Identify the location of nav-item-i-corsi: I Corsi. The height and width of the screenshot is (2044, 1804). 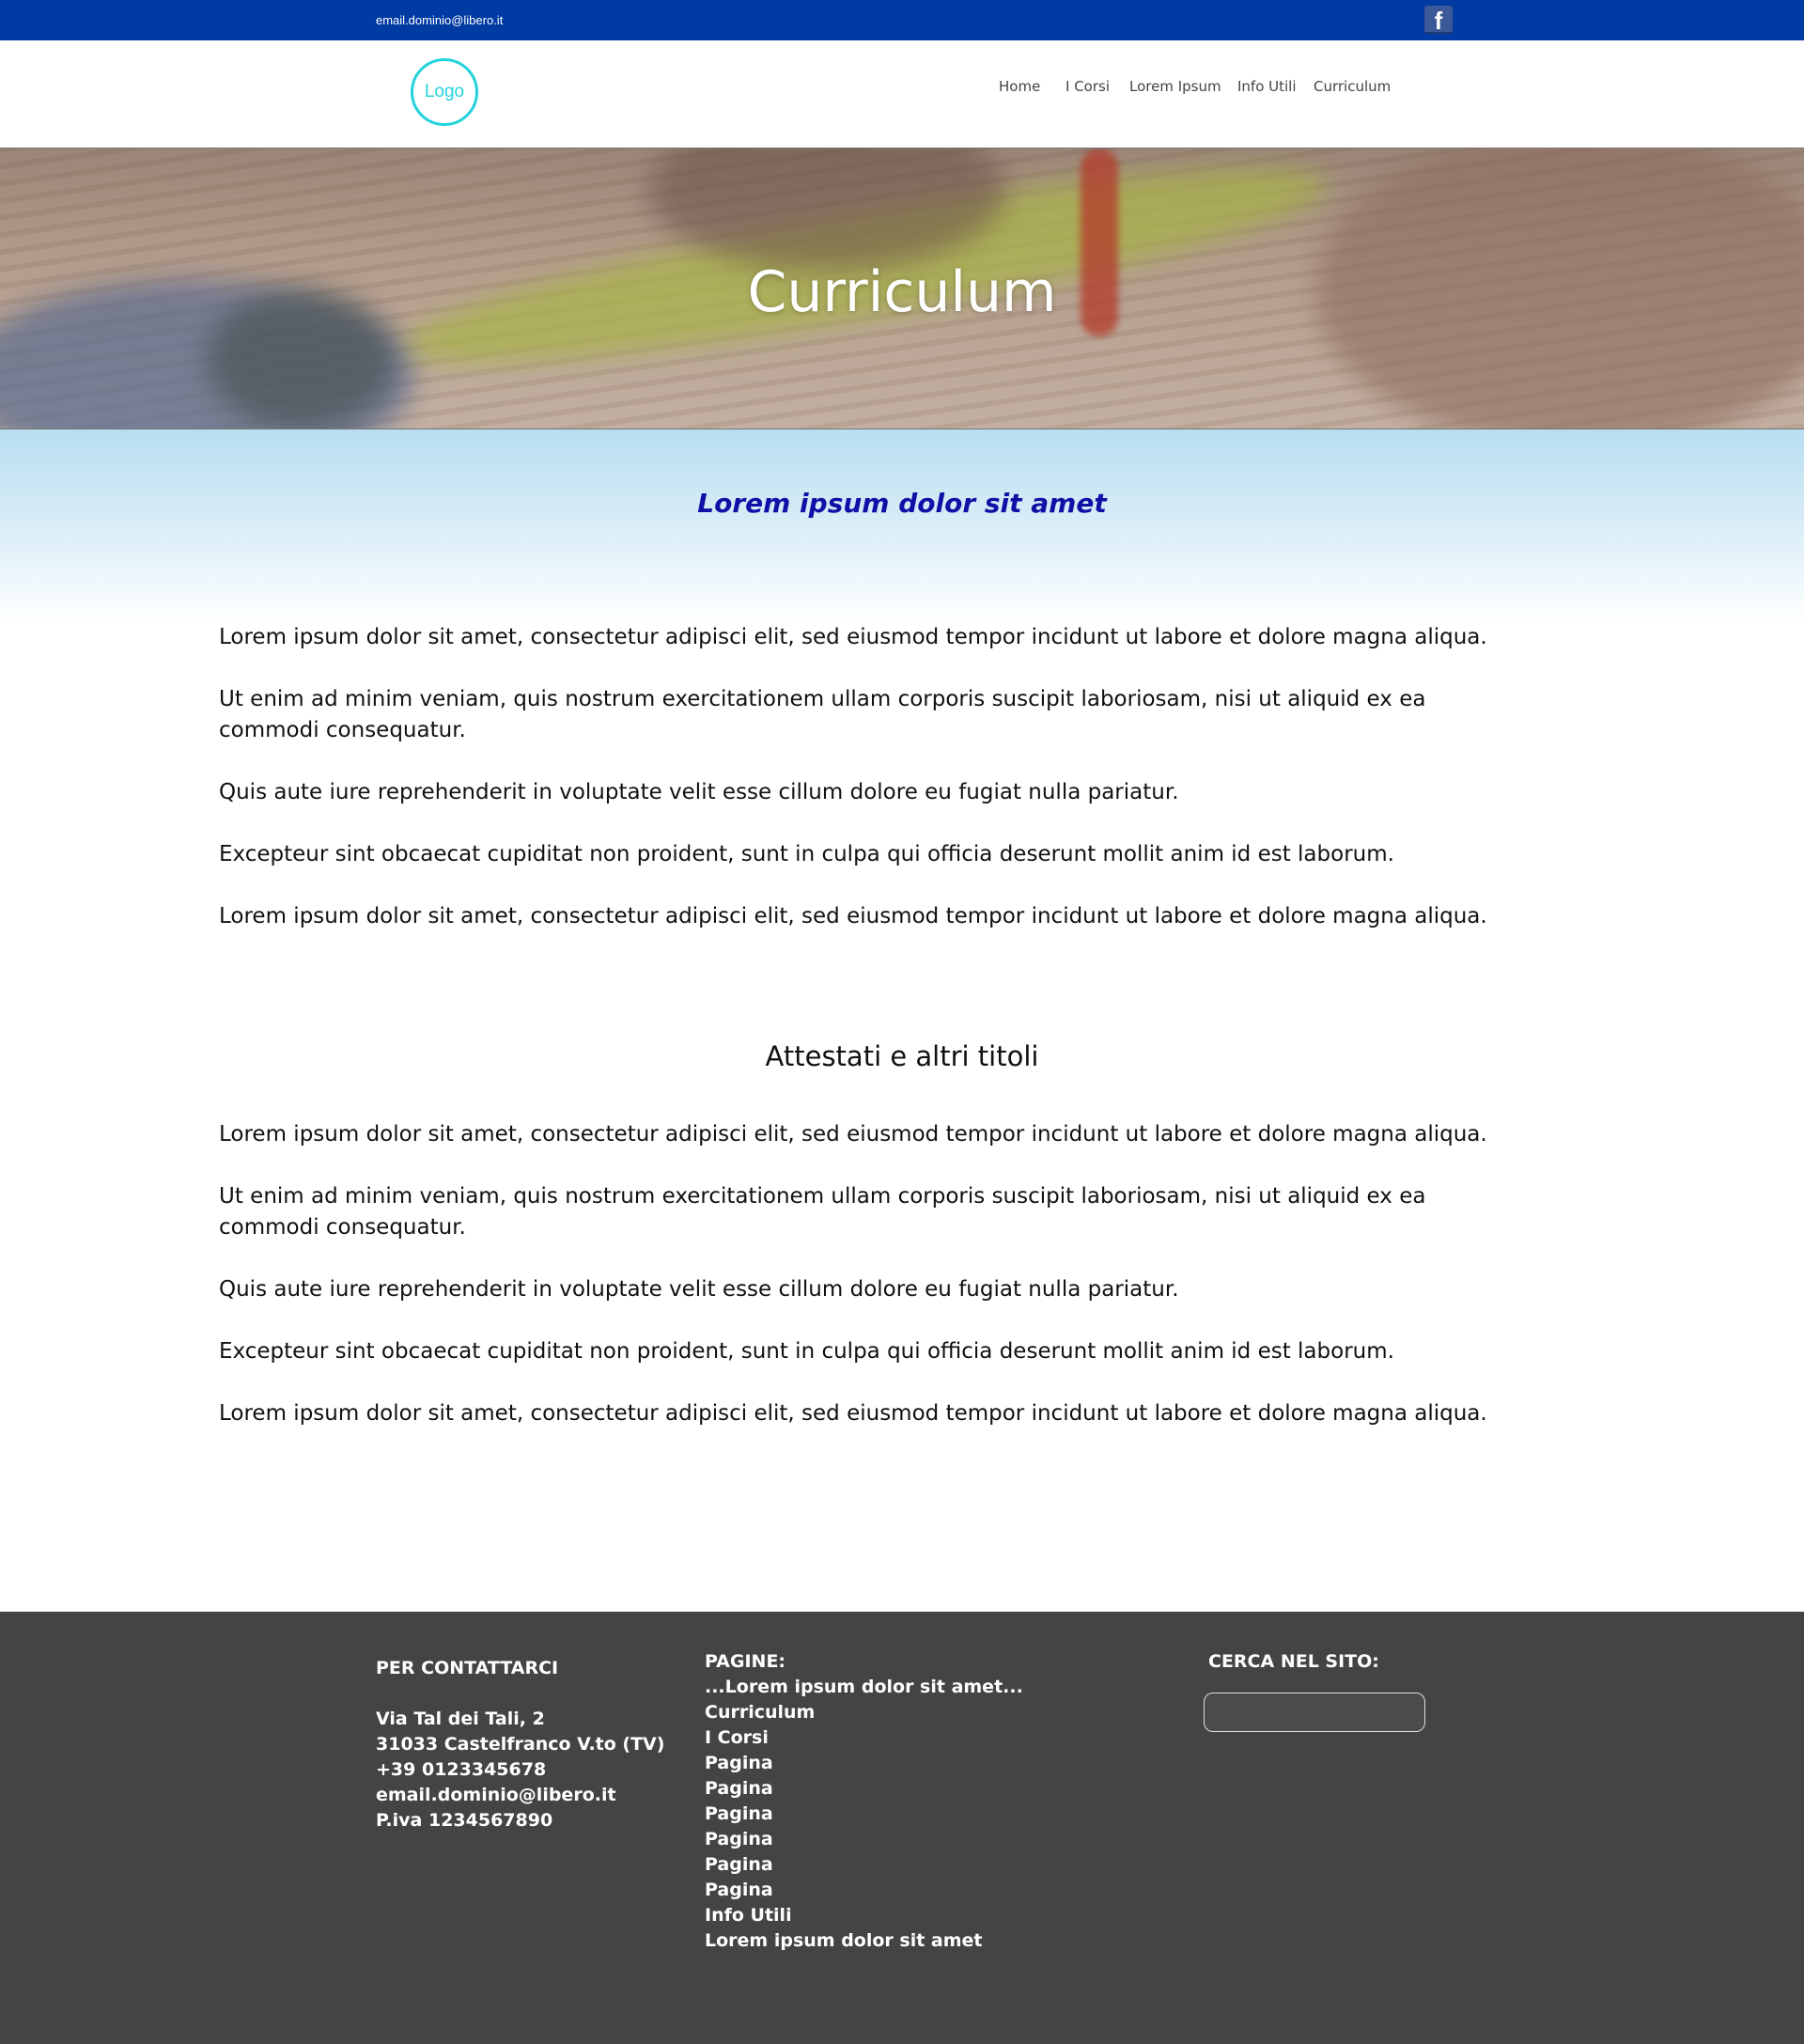
(1087, 86).